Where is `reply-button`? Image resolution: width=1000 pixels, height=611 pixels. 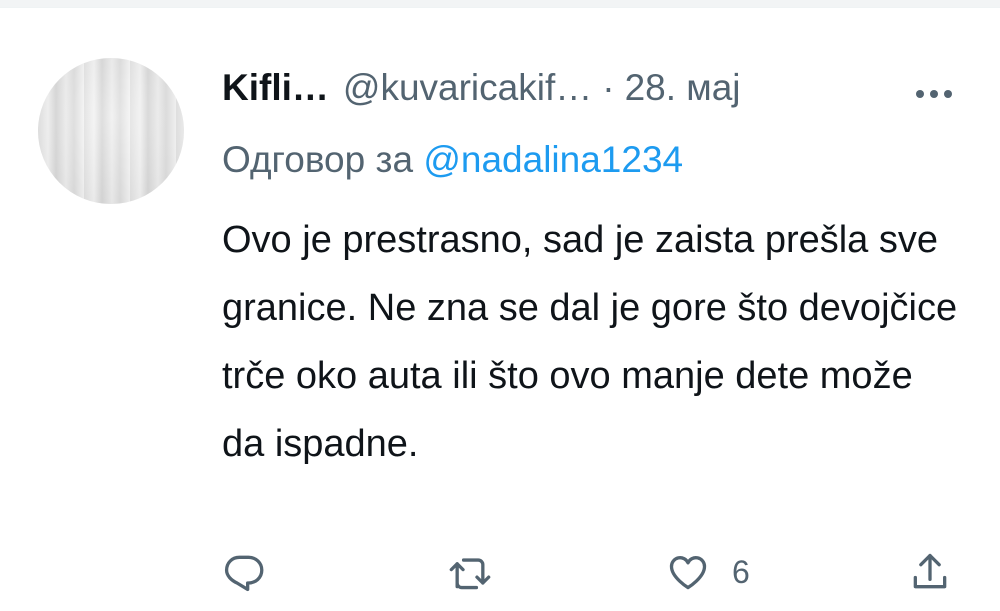 reply-button is located at coordinates (244, 572).